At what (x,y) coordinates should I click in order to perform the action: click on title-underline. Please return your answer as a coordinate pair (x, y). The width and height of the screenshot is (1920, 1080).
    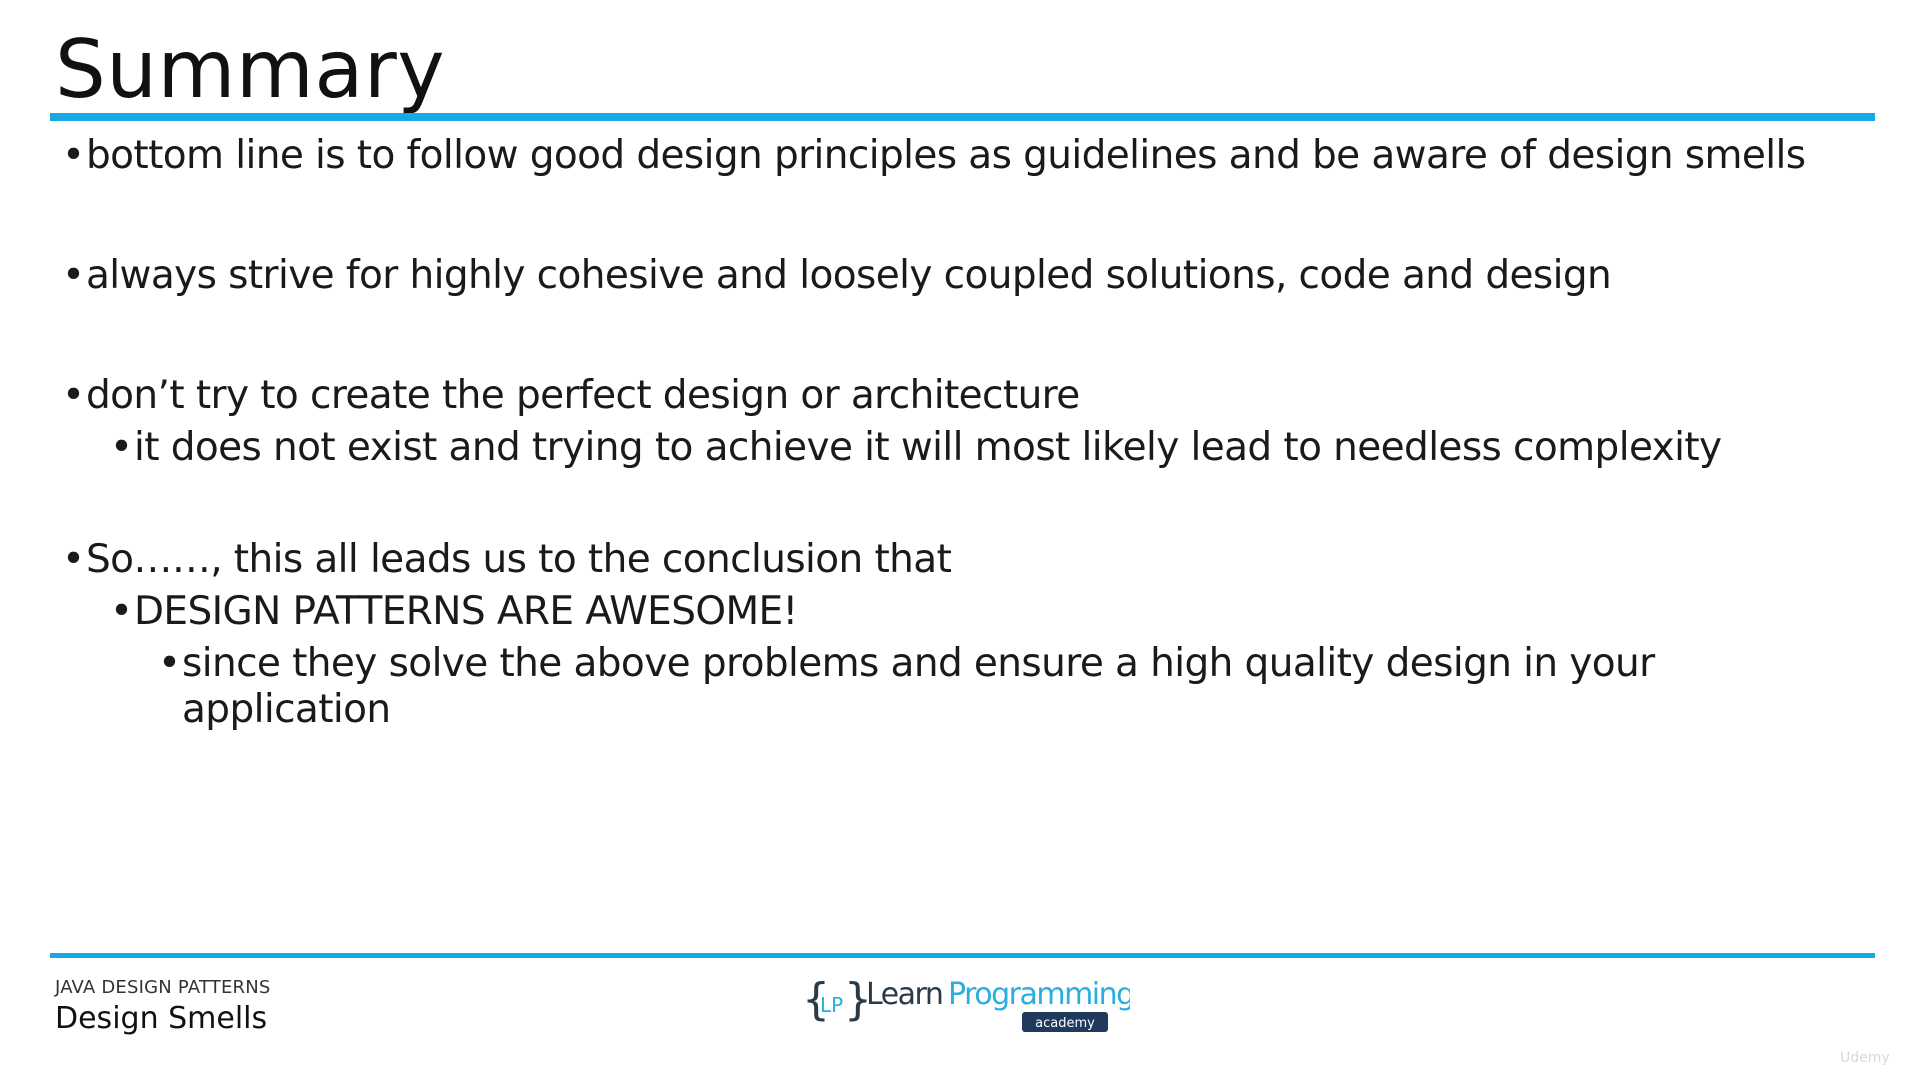
    Looking at the image, I should click on (962, 117).